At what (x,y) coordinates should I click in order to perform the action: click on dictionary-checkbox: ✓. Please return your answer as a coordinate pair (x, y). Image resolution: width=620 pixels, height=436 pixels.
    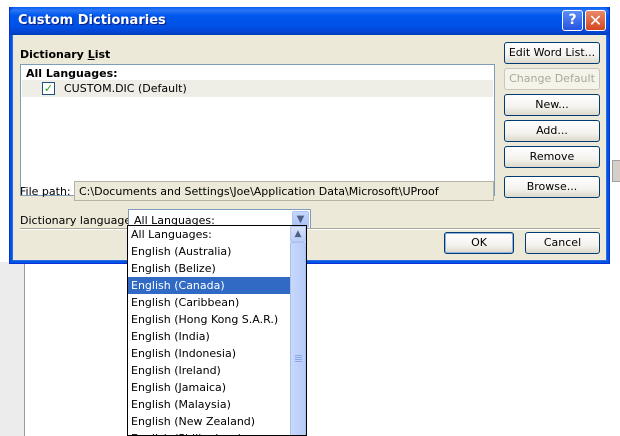
    Looking at the image, I should click on (48, 88).